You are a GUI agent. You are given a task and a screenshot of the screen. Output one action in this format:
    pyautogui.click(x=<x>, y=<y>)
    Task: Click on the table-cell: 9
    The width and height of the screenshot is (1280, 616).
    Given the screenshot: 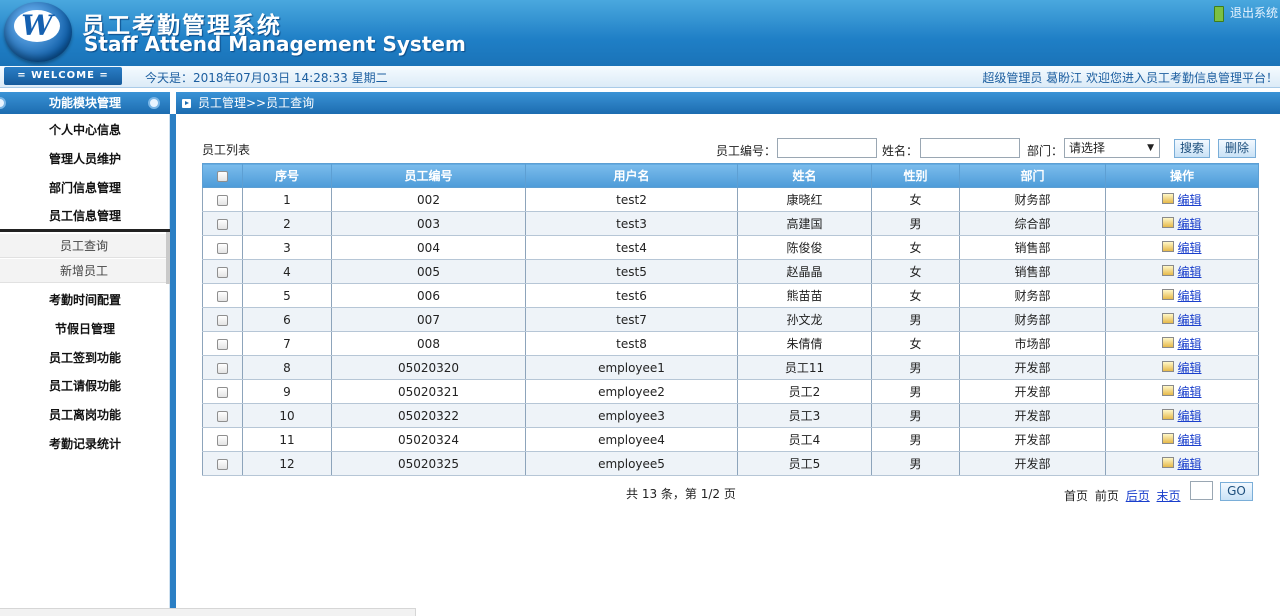 What is the action you would take?
    pyautogui.click(x=287, y=391)
    